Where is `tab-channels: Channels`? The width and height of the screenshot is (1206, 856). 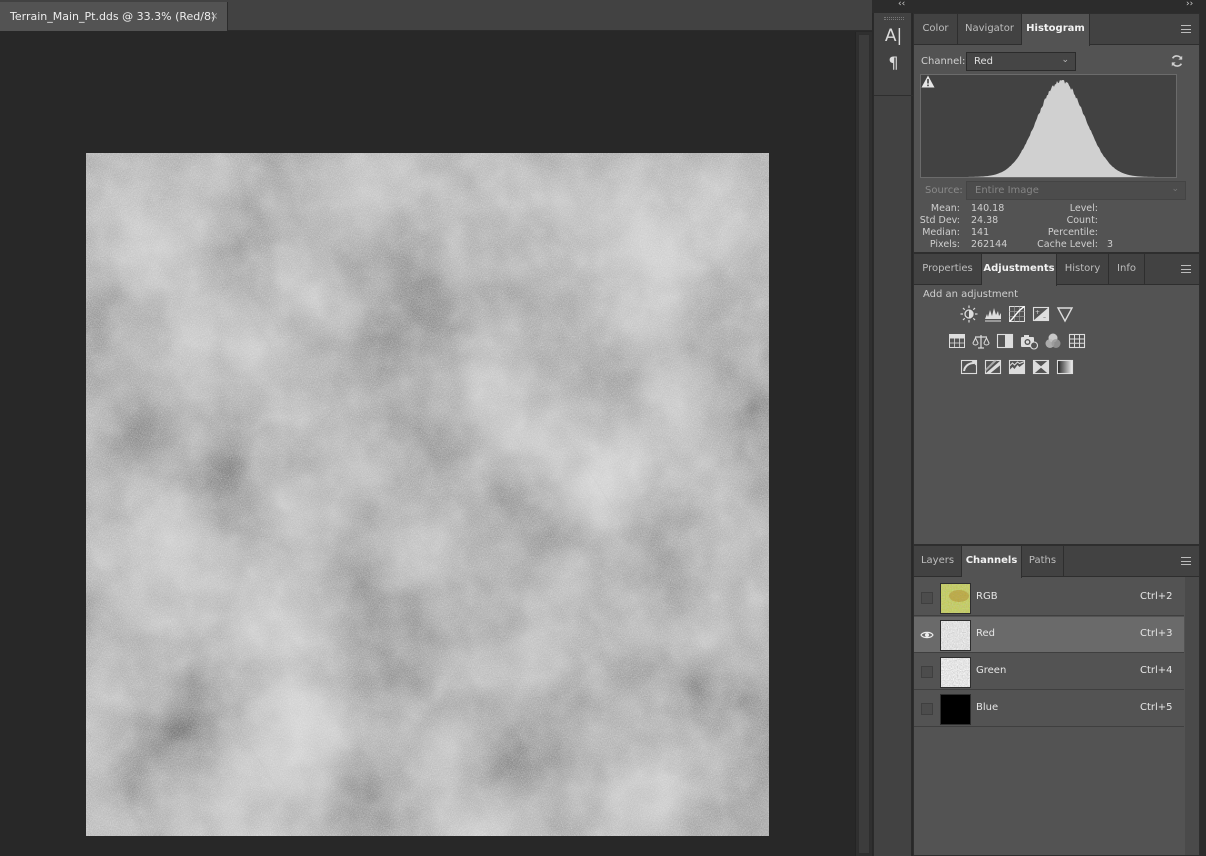
tab-channels: Channels is located at coordinates (992, 562).